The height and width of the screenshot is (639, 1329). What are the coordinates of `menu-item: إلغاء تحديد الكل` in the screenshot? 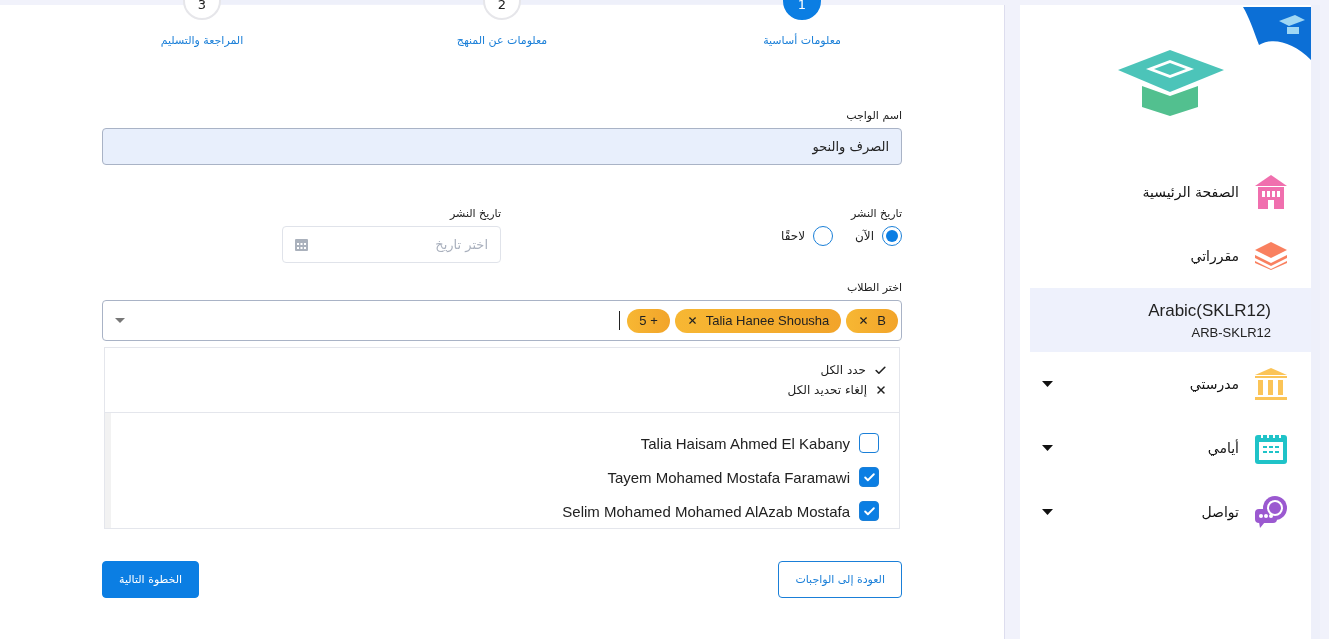 It's located at (496, 390).